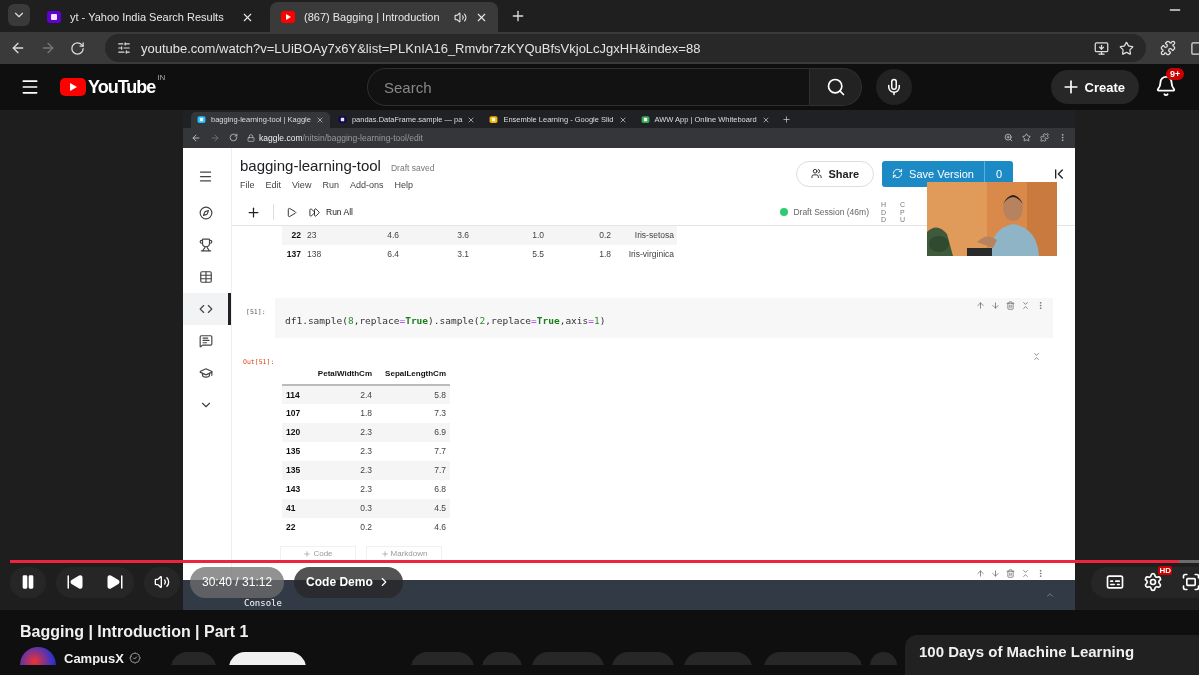 The height and width of the screenshot is (675, 1199). What do you see at coordinates (314, 212) in the screenshot?
I see `fast-forward-icon` at bounding box center [314, 212].